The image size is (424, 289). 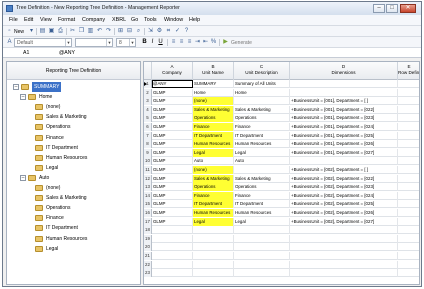 What do you see at coordinates (344, 170) in the screenshot?
I see `dimensions-cell: +BusinessUnit = [002], Department = [ ]` at bounding box center [344, 170].